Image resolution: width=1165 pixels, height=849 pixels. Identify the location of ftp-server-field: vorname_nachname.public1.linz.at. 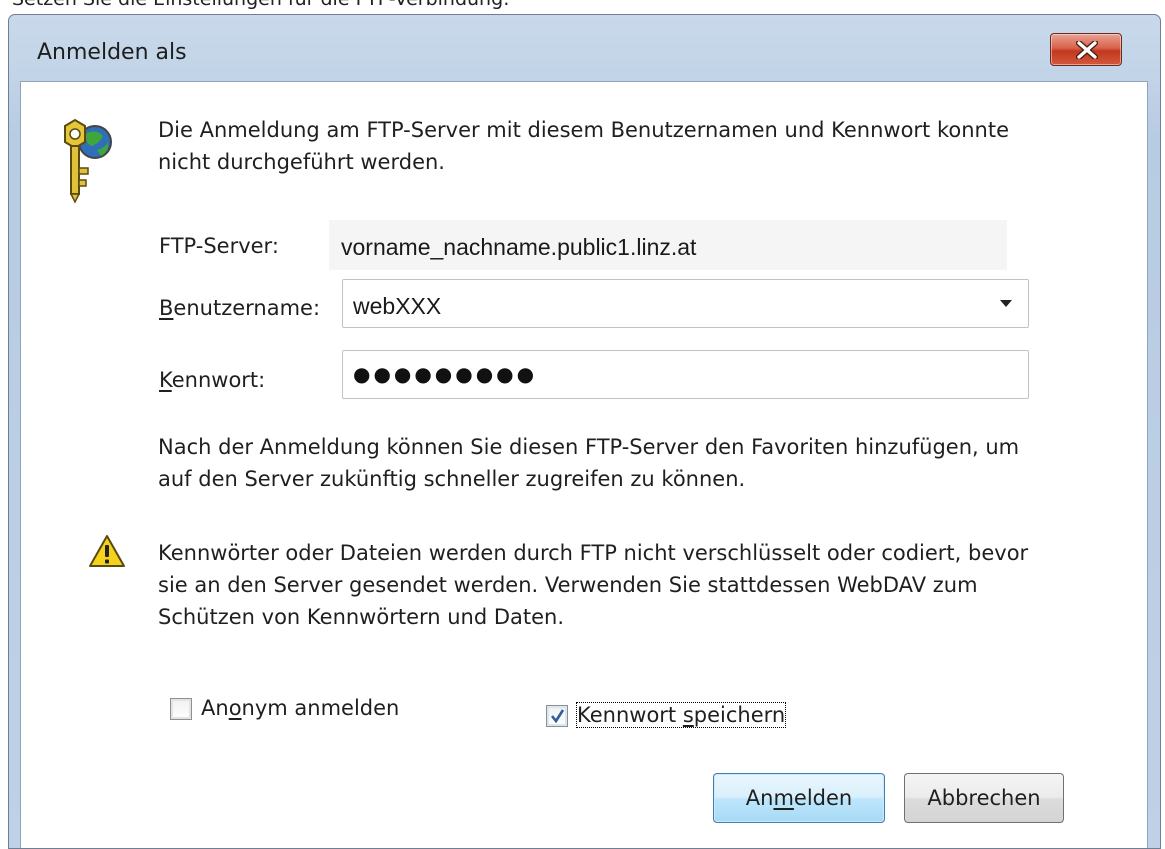
(668, 245).